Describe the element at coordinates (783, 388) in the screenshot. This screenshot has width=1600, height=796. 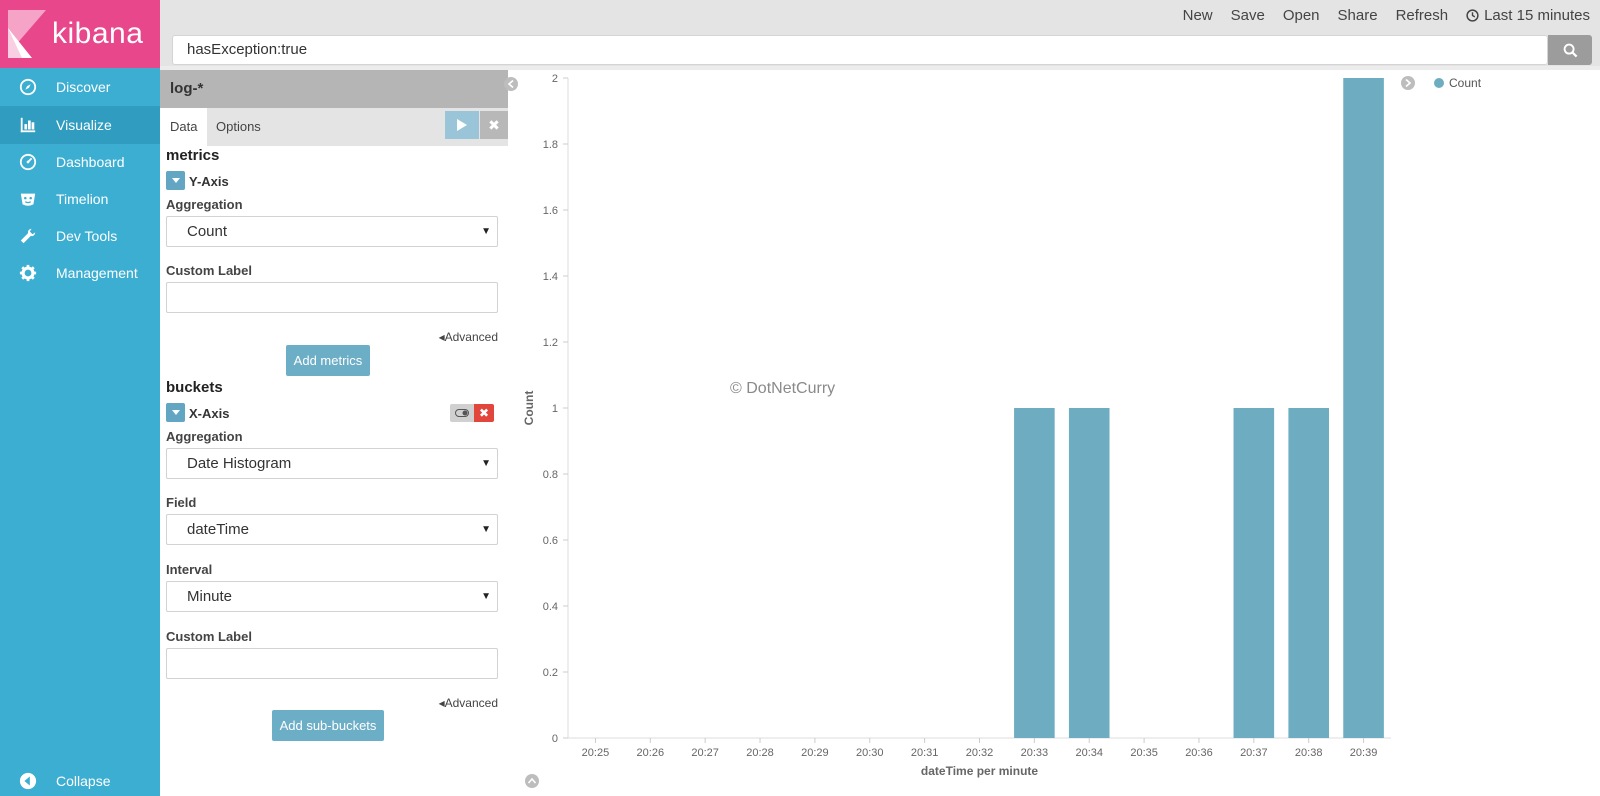
I see `watermark: © DotNetCurry` at that location.